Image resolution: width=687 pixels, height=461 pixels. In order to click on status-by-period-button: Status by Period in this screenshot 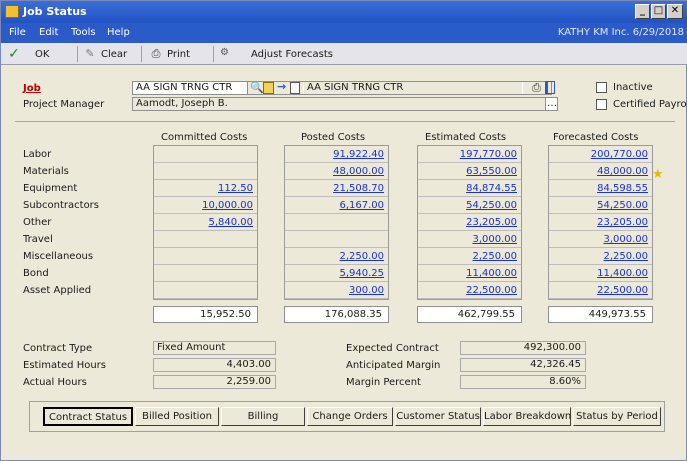, I will do `click(617, 416)`.